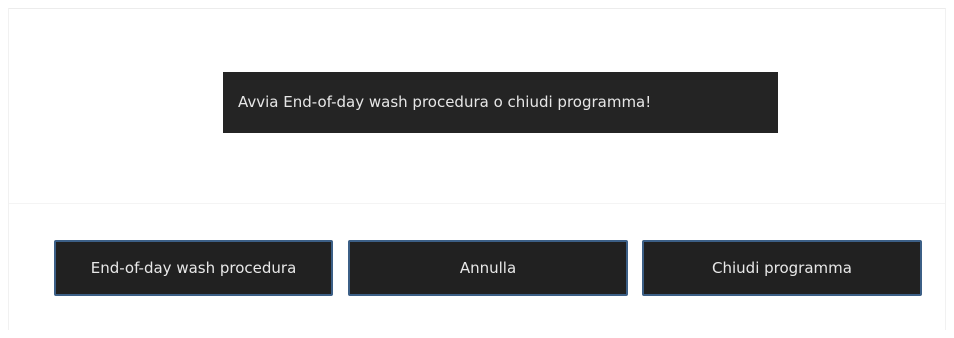  I want to click on divider, so click(477, 203).